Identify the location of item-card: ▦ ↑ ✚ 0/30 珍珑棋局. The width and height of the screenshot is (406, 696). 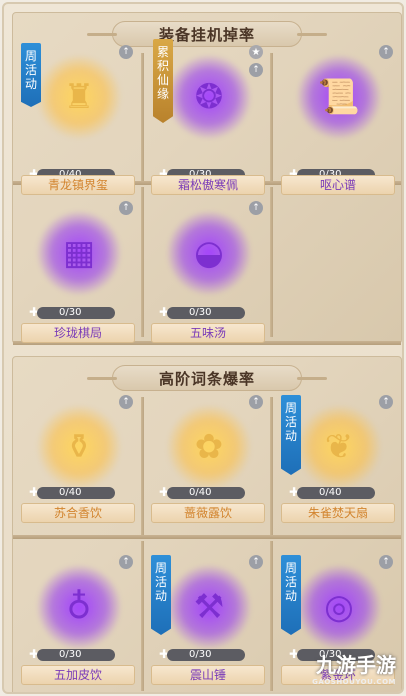
(78, 269).